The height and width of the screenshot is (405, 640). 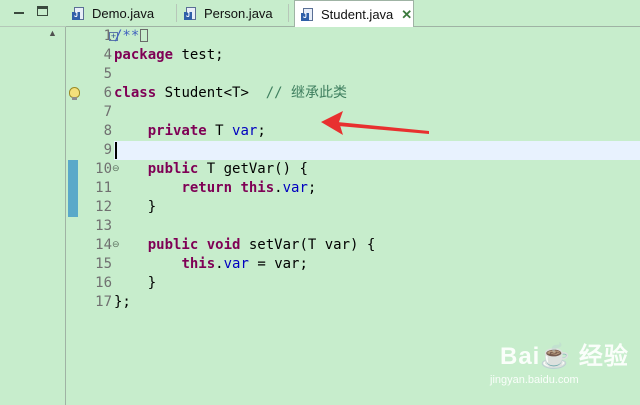 What do you see at coordinates (103, 264) in the screenshot?
I see `line-number: 15` at bounding box center [103, 264].